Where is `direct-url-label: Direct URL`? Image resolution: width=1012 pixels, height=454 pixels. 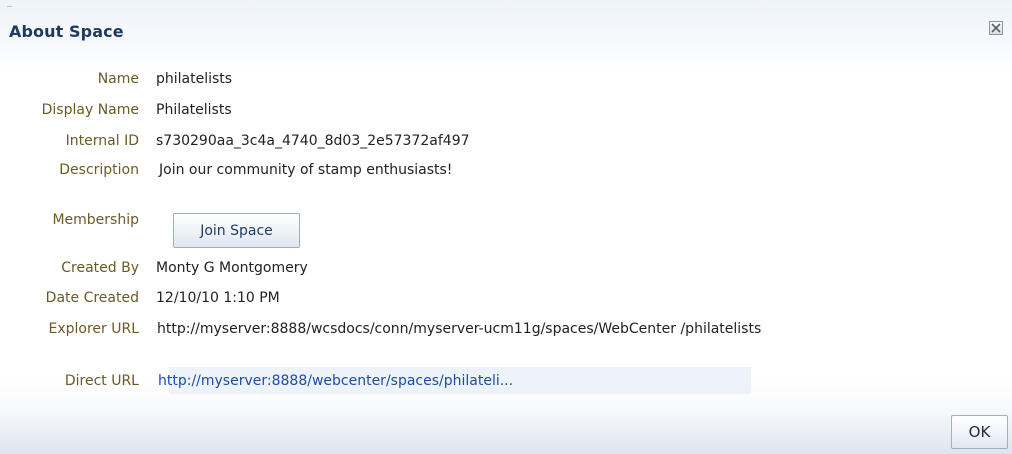
direct-url-label: Direct URL is located at coordinates (101, 381).